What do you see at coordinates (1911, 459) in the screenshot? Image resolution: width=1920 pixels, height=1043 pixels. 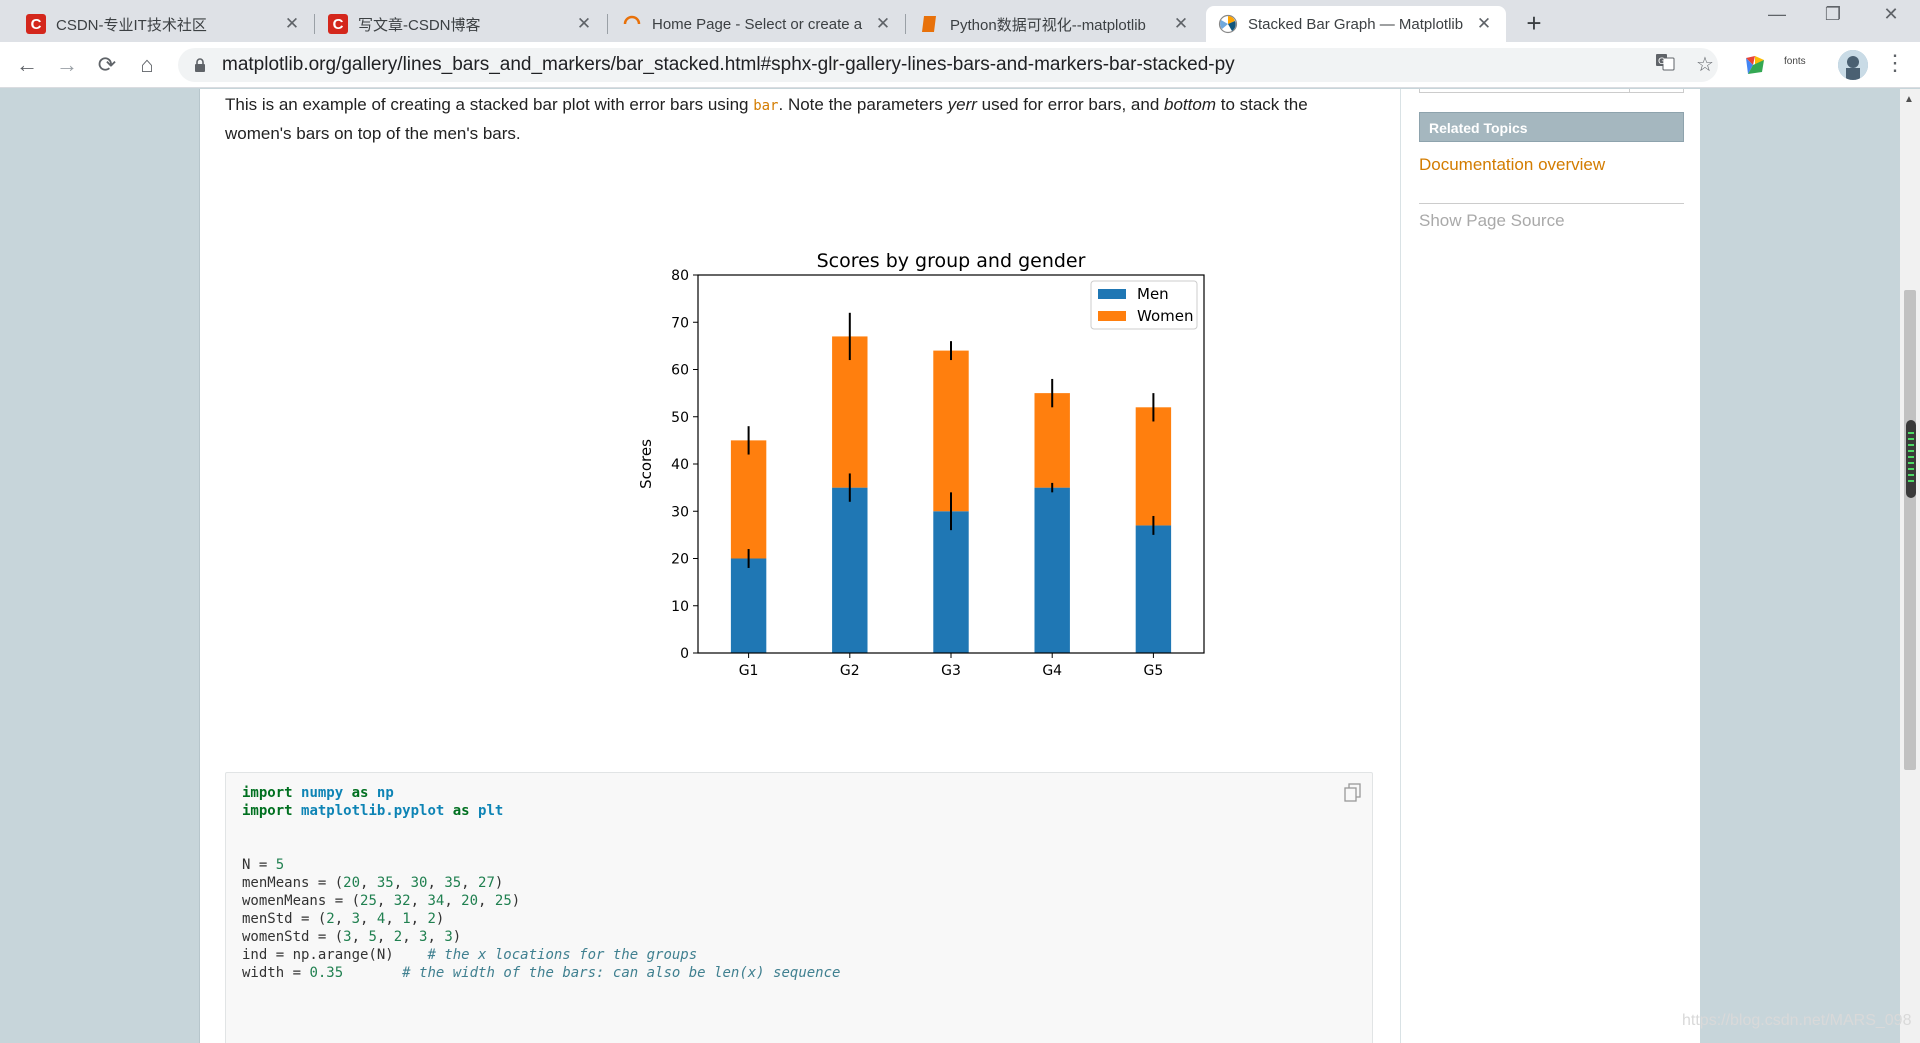 I see `side-grip-icon` at bounding box center [1911, 459].